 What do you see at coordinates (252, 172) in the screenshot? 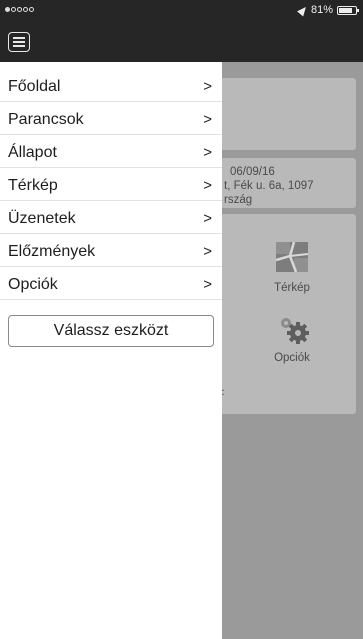
I see `location-date: 06/09/16` at bounding box center [252, 172].